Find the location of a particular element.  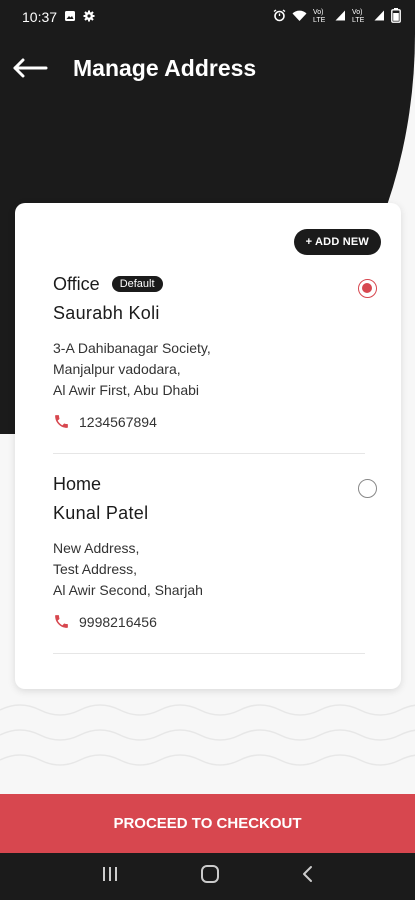

status-time: 10:37 is located at coordinates (40, 17).